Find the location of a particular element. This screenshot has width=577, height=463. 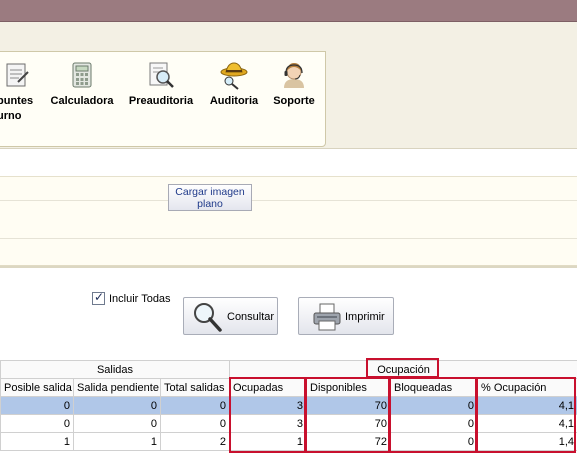

group-header-salidas: Salidas is located at coordinates (115, 369).